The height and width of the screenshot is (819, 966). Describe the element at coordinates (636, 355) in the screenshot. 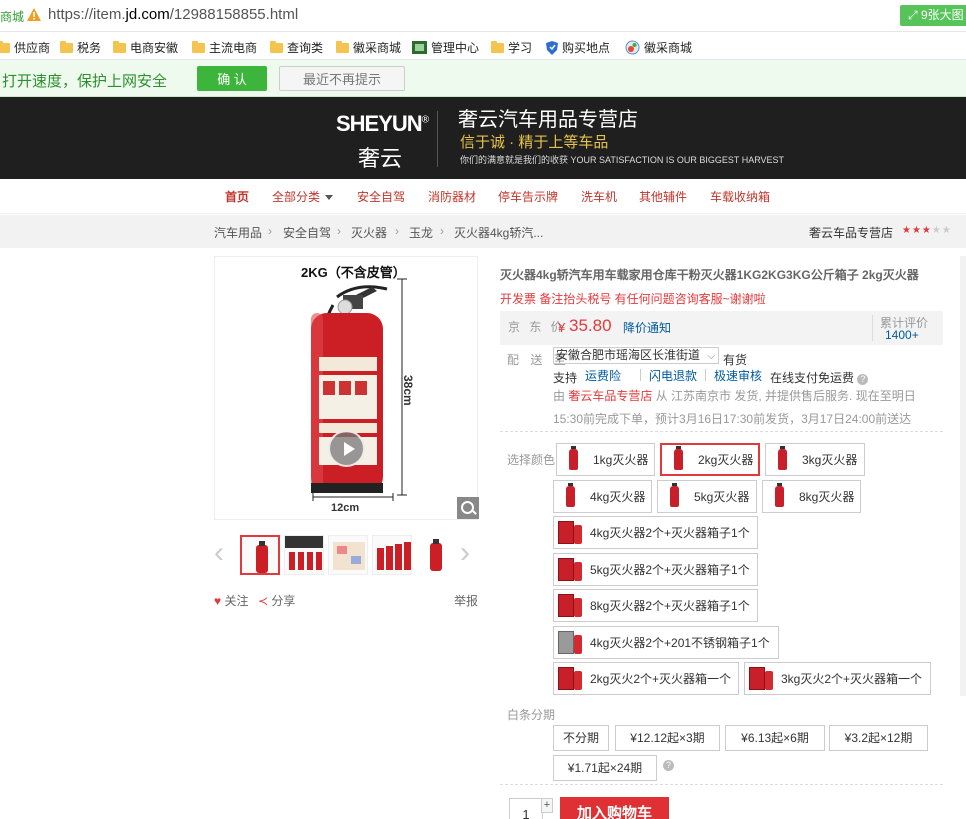

I see `address-select: 安徽合肥市瑶海区长淮街道 ⌵` at that location.